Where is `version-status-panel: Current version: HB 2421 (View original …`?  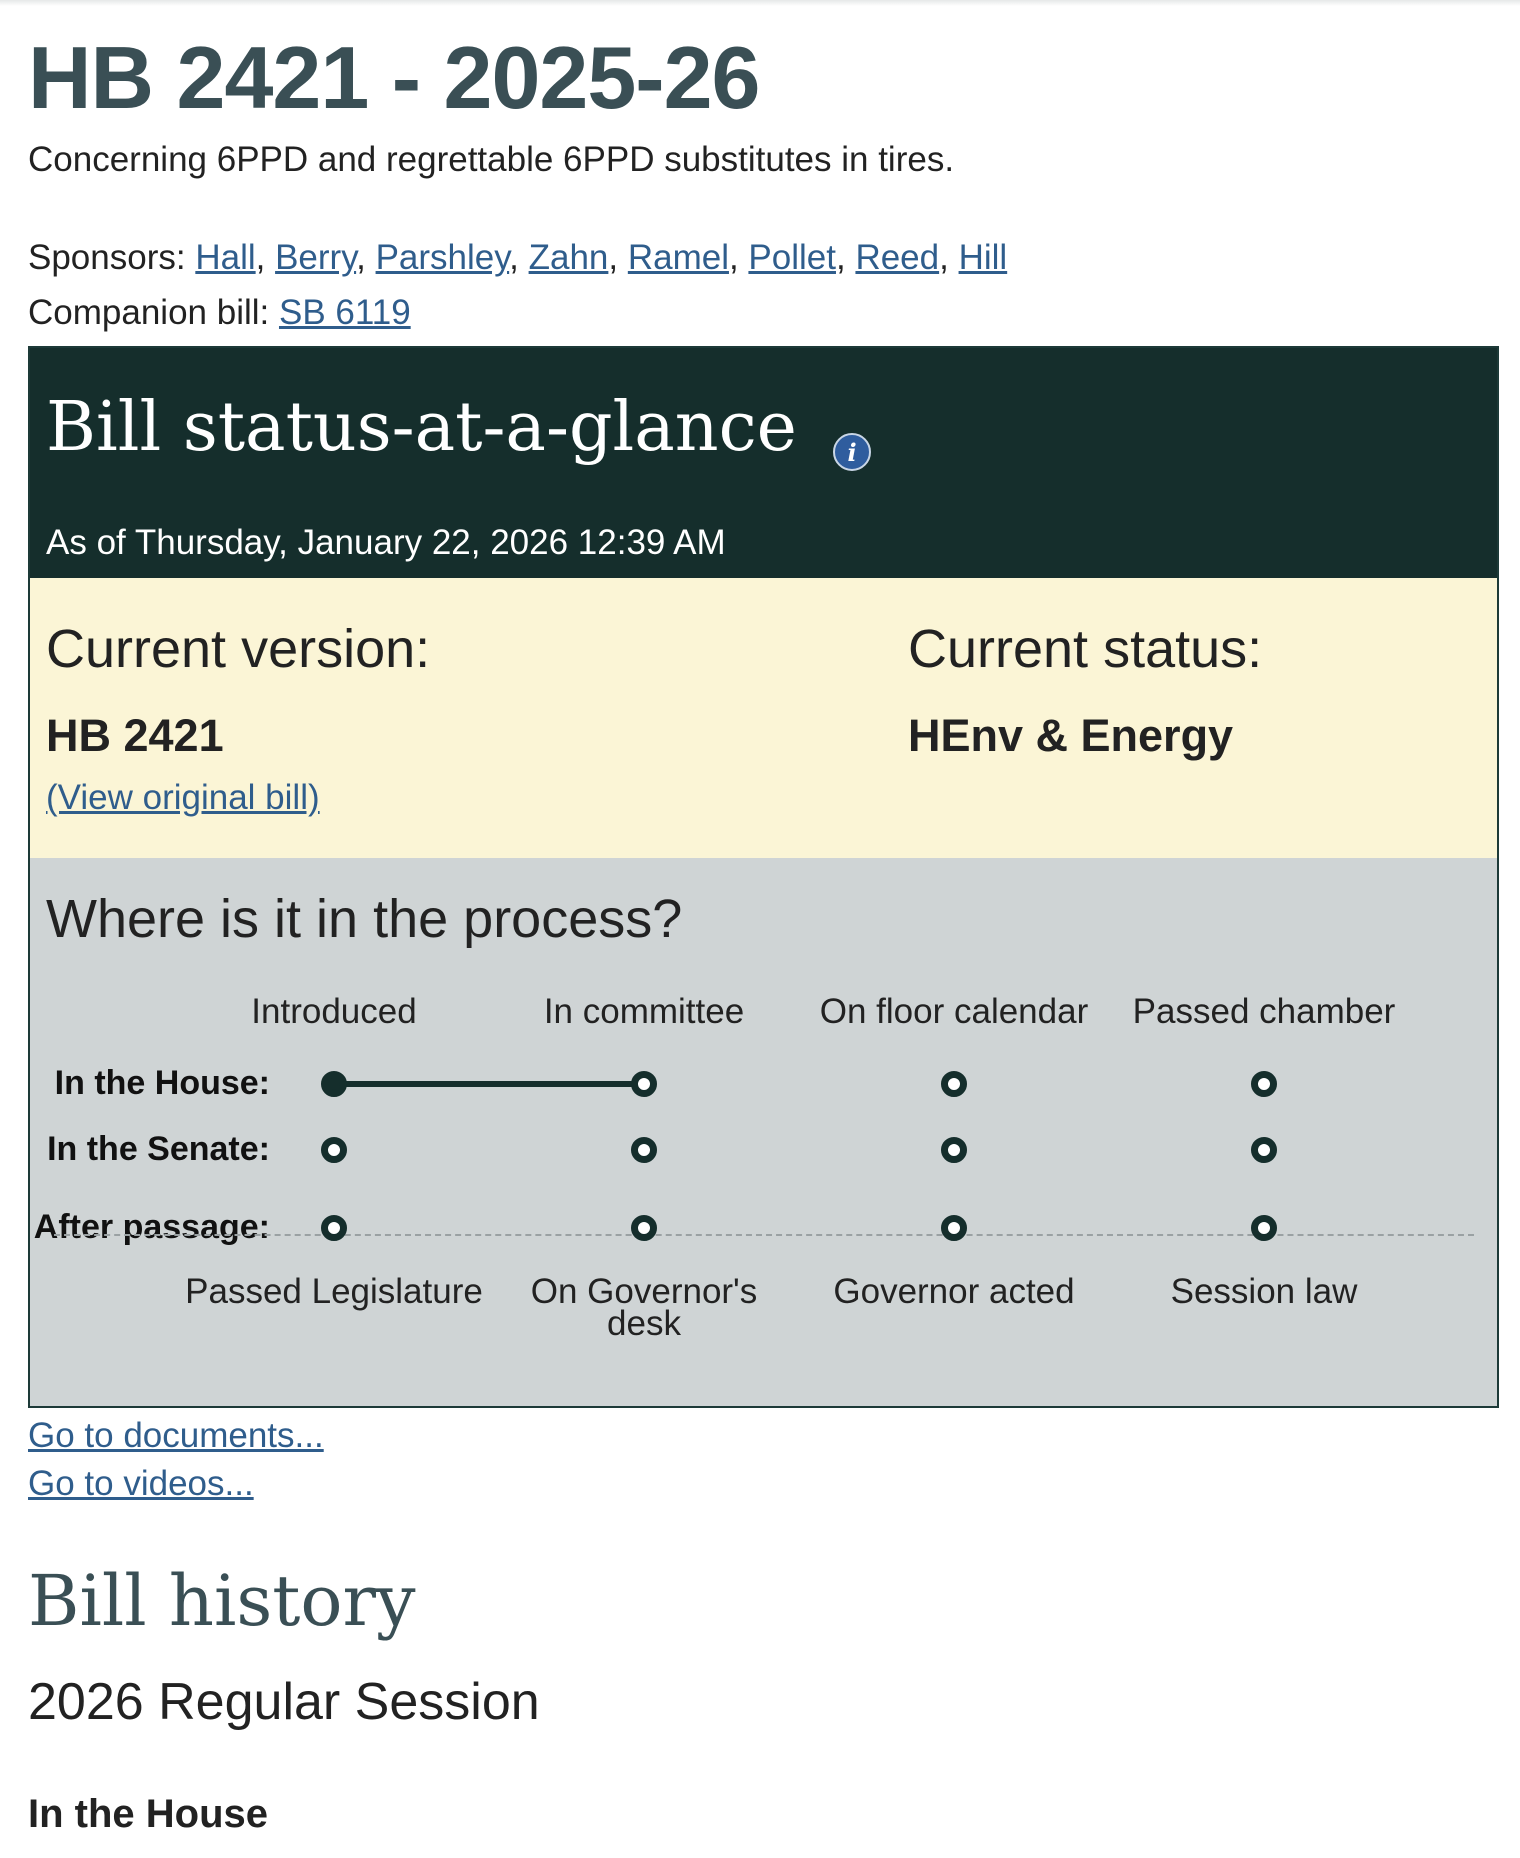 version-status-panel: Current version: HB 2421 (View original … is located at coordinates (763, 718).